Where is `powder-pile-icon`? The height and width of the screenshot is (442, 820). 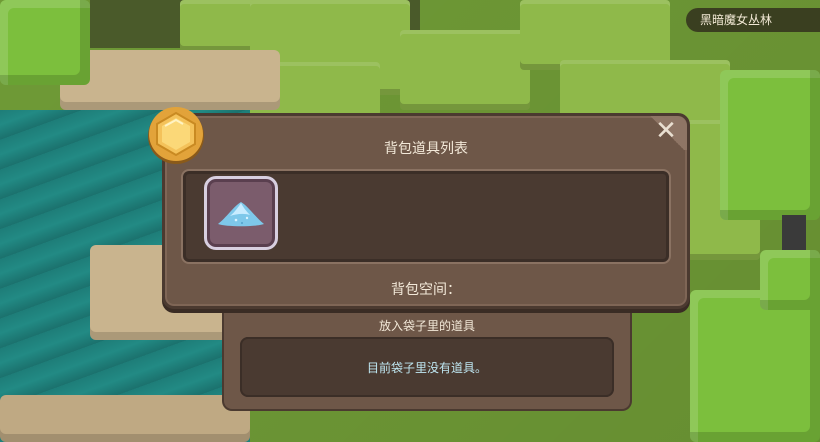 powder-pile-icon is located at coordinates (241, 214).